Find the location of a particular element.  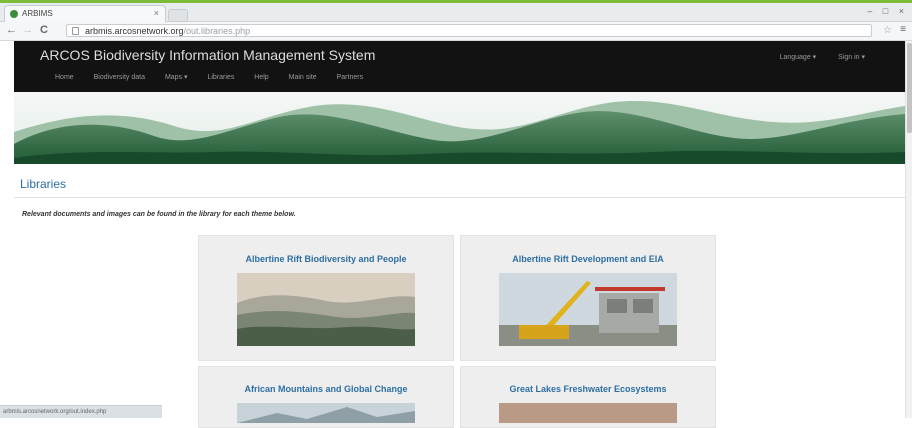

site-favicon-icon is located at coordinates (14, 14).